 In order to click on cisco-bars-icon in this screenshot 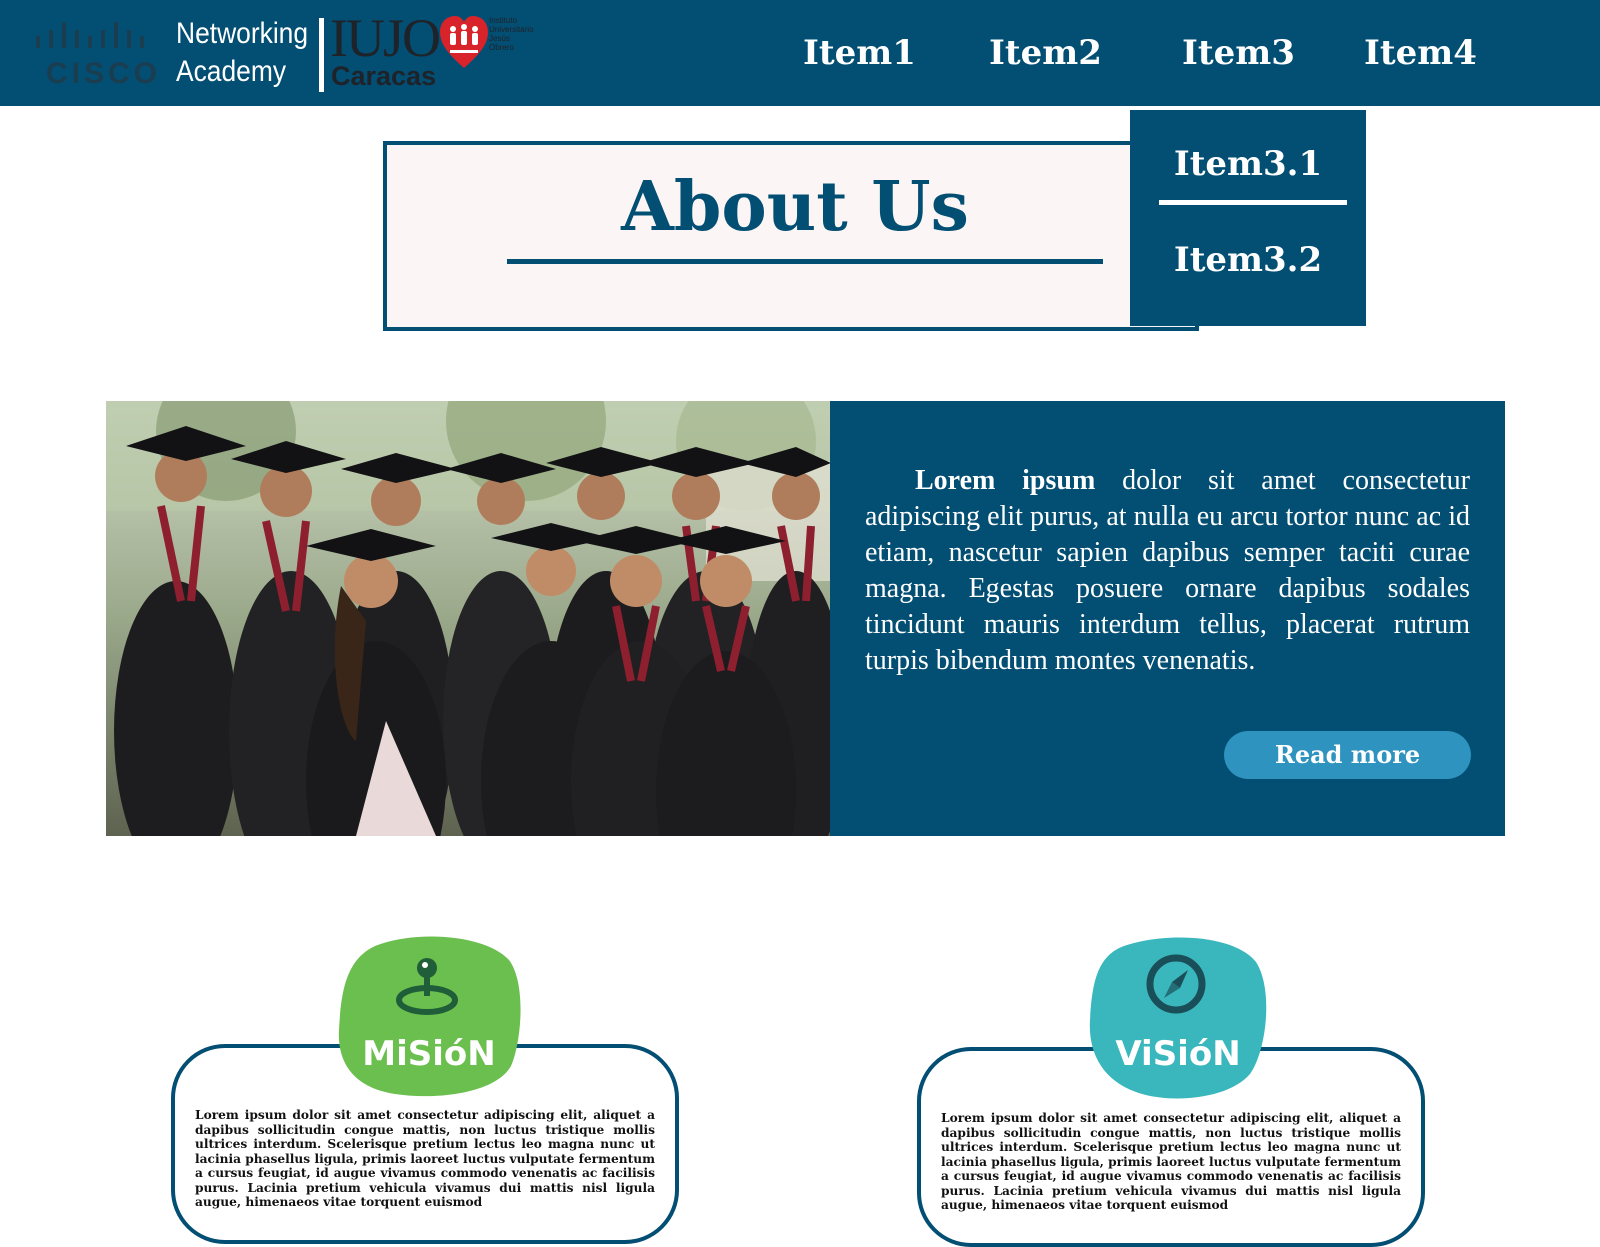, I will do `click(90, 35)`.